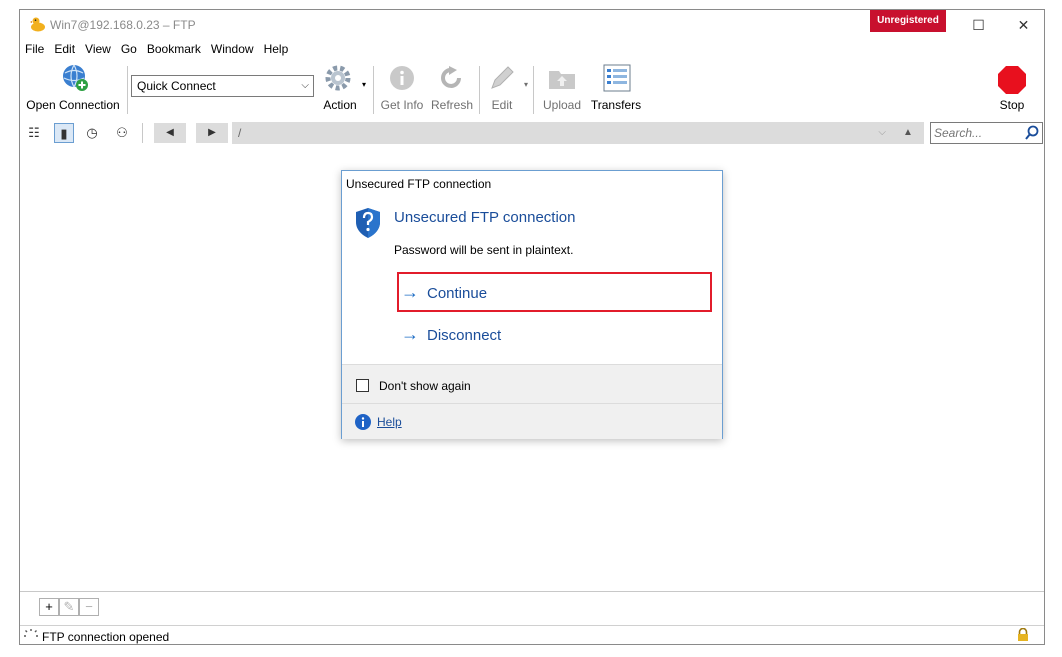 This screenshot has height=657, width=1062. What do you see at coordinates (532, 635) in the screenshot?
I see `status-bar: FTP connection opened` at bounding box center [532, 635].